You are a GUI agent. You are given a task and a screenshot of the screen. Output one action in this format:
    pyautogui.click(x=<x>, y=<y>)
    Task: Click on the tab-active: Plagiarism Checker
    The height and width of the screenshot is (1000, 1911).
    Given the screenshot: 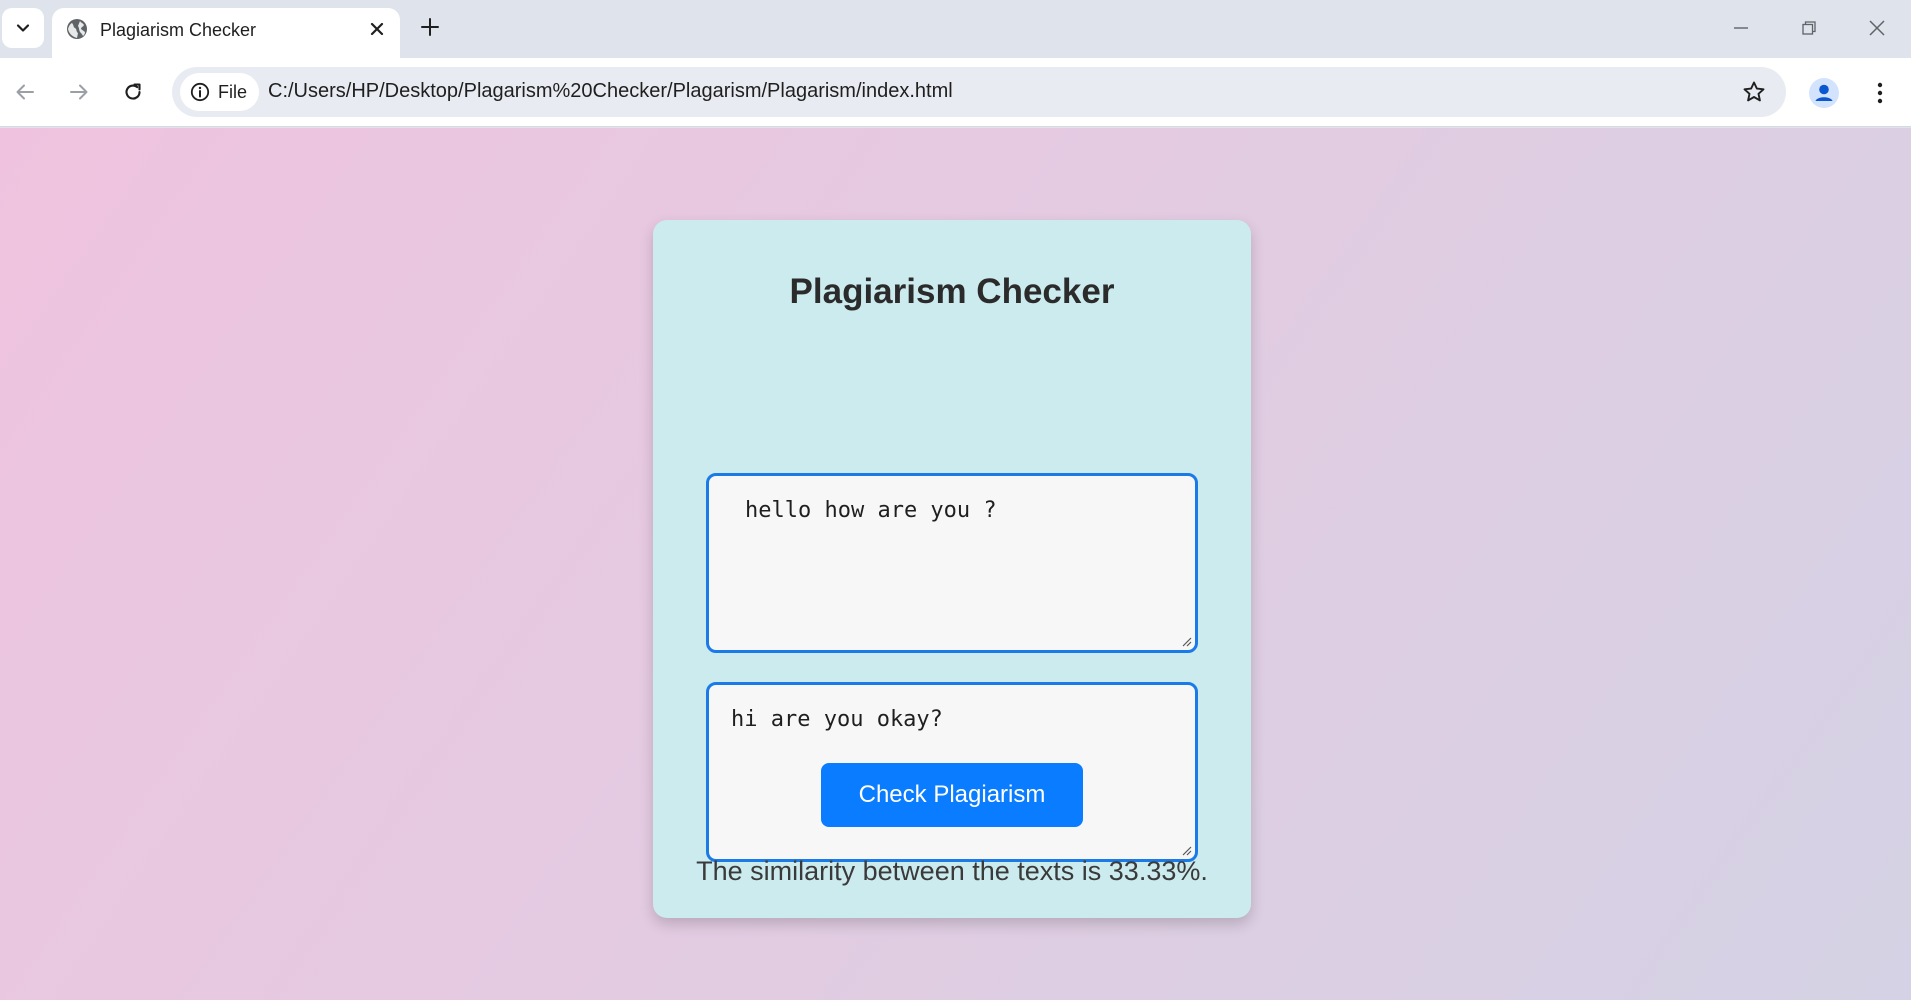 What is the action you would take?
    pyautogui.click(x=226, y=33)
    